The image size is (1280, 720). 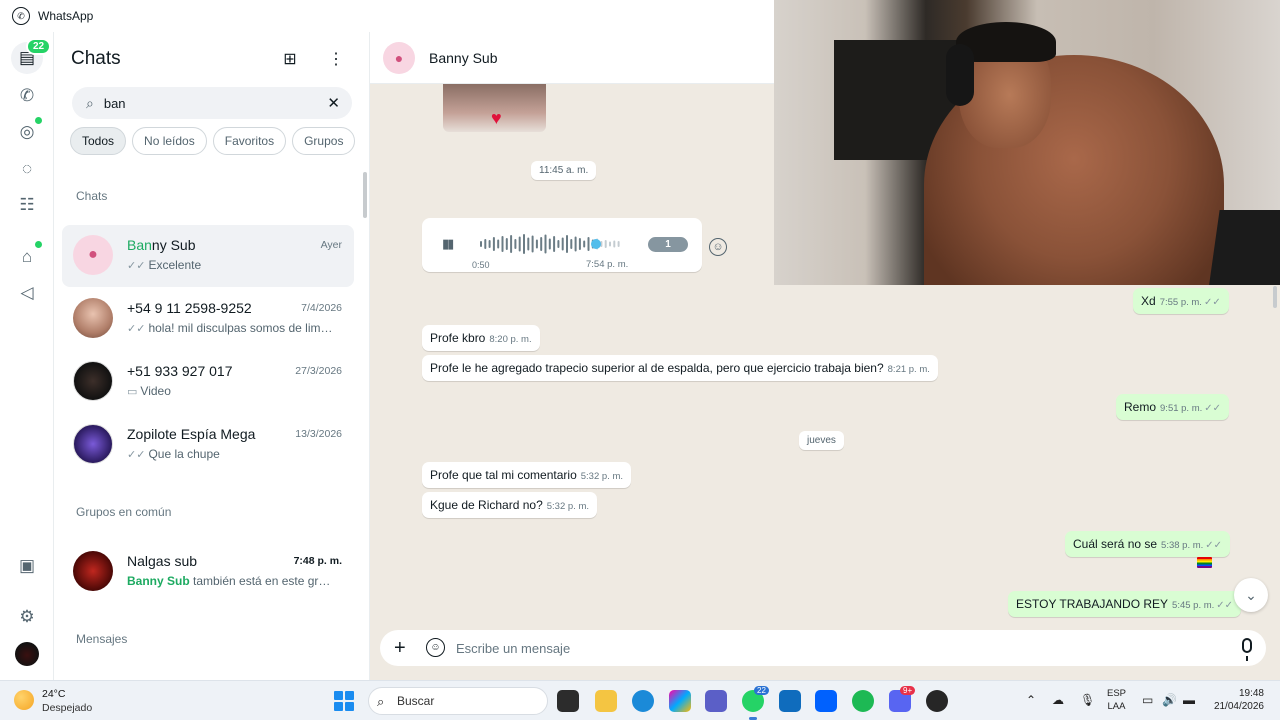 What do you see at coordinates (249, 141) in the screenshot?
I see `filter-favoritos: Favoritos` at bounding box center [249, 141].